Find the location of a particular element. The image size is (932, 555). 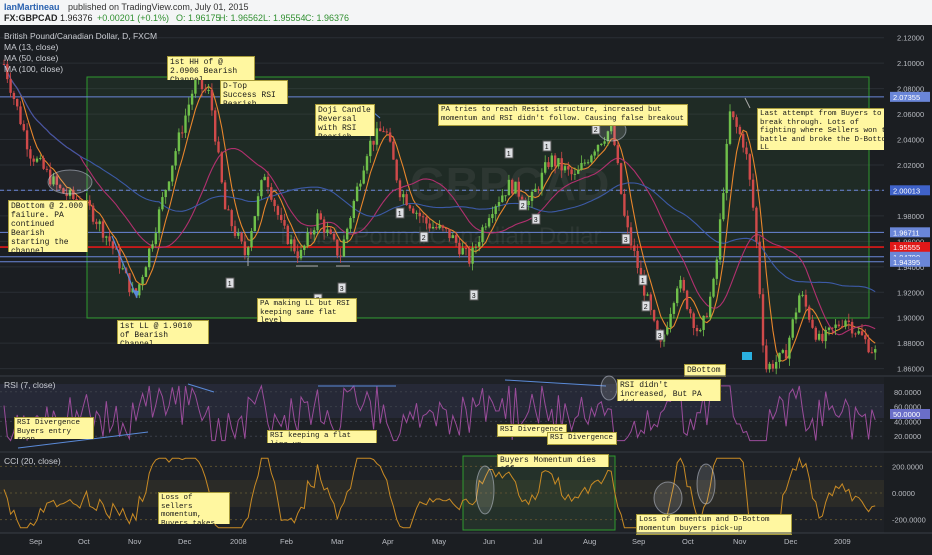

note-doji: Doji Candle Reversal with RSI Bearish is located at coordinates (345, 120).